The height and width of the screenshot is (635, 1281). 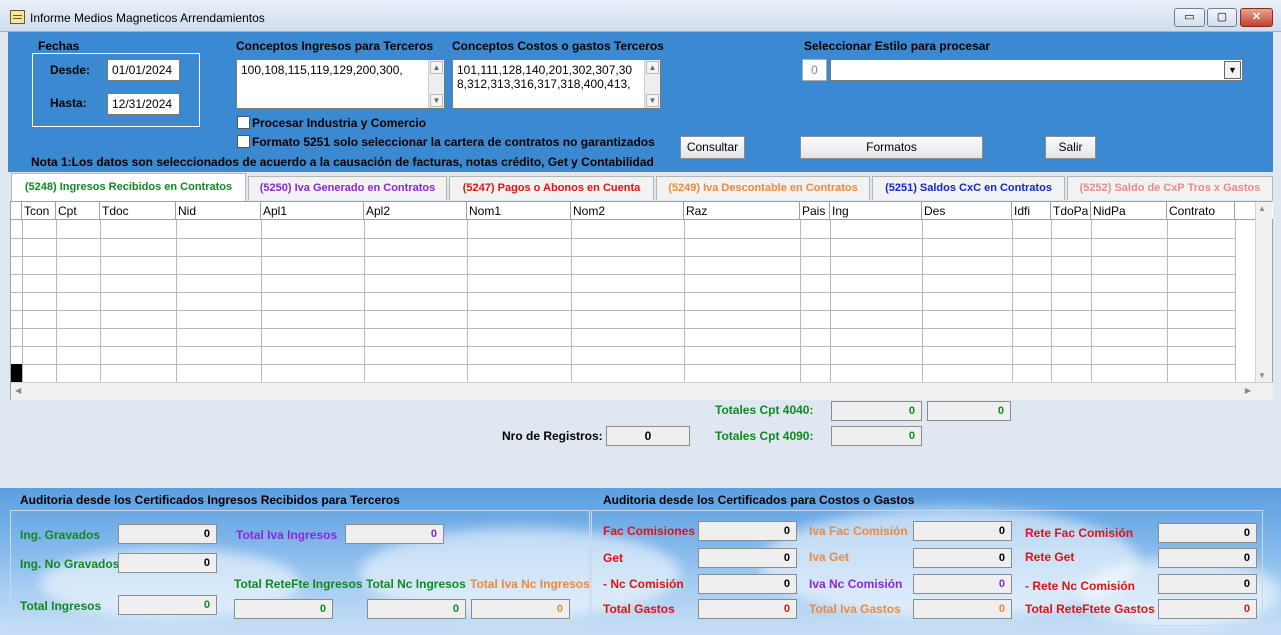 What do you see at coordinates (394, 534) in the screenshot?
I see `total-iva-ingresos-value: 0` at bounding box center [394, 534].